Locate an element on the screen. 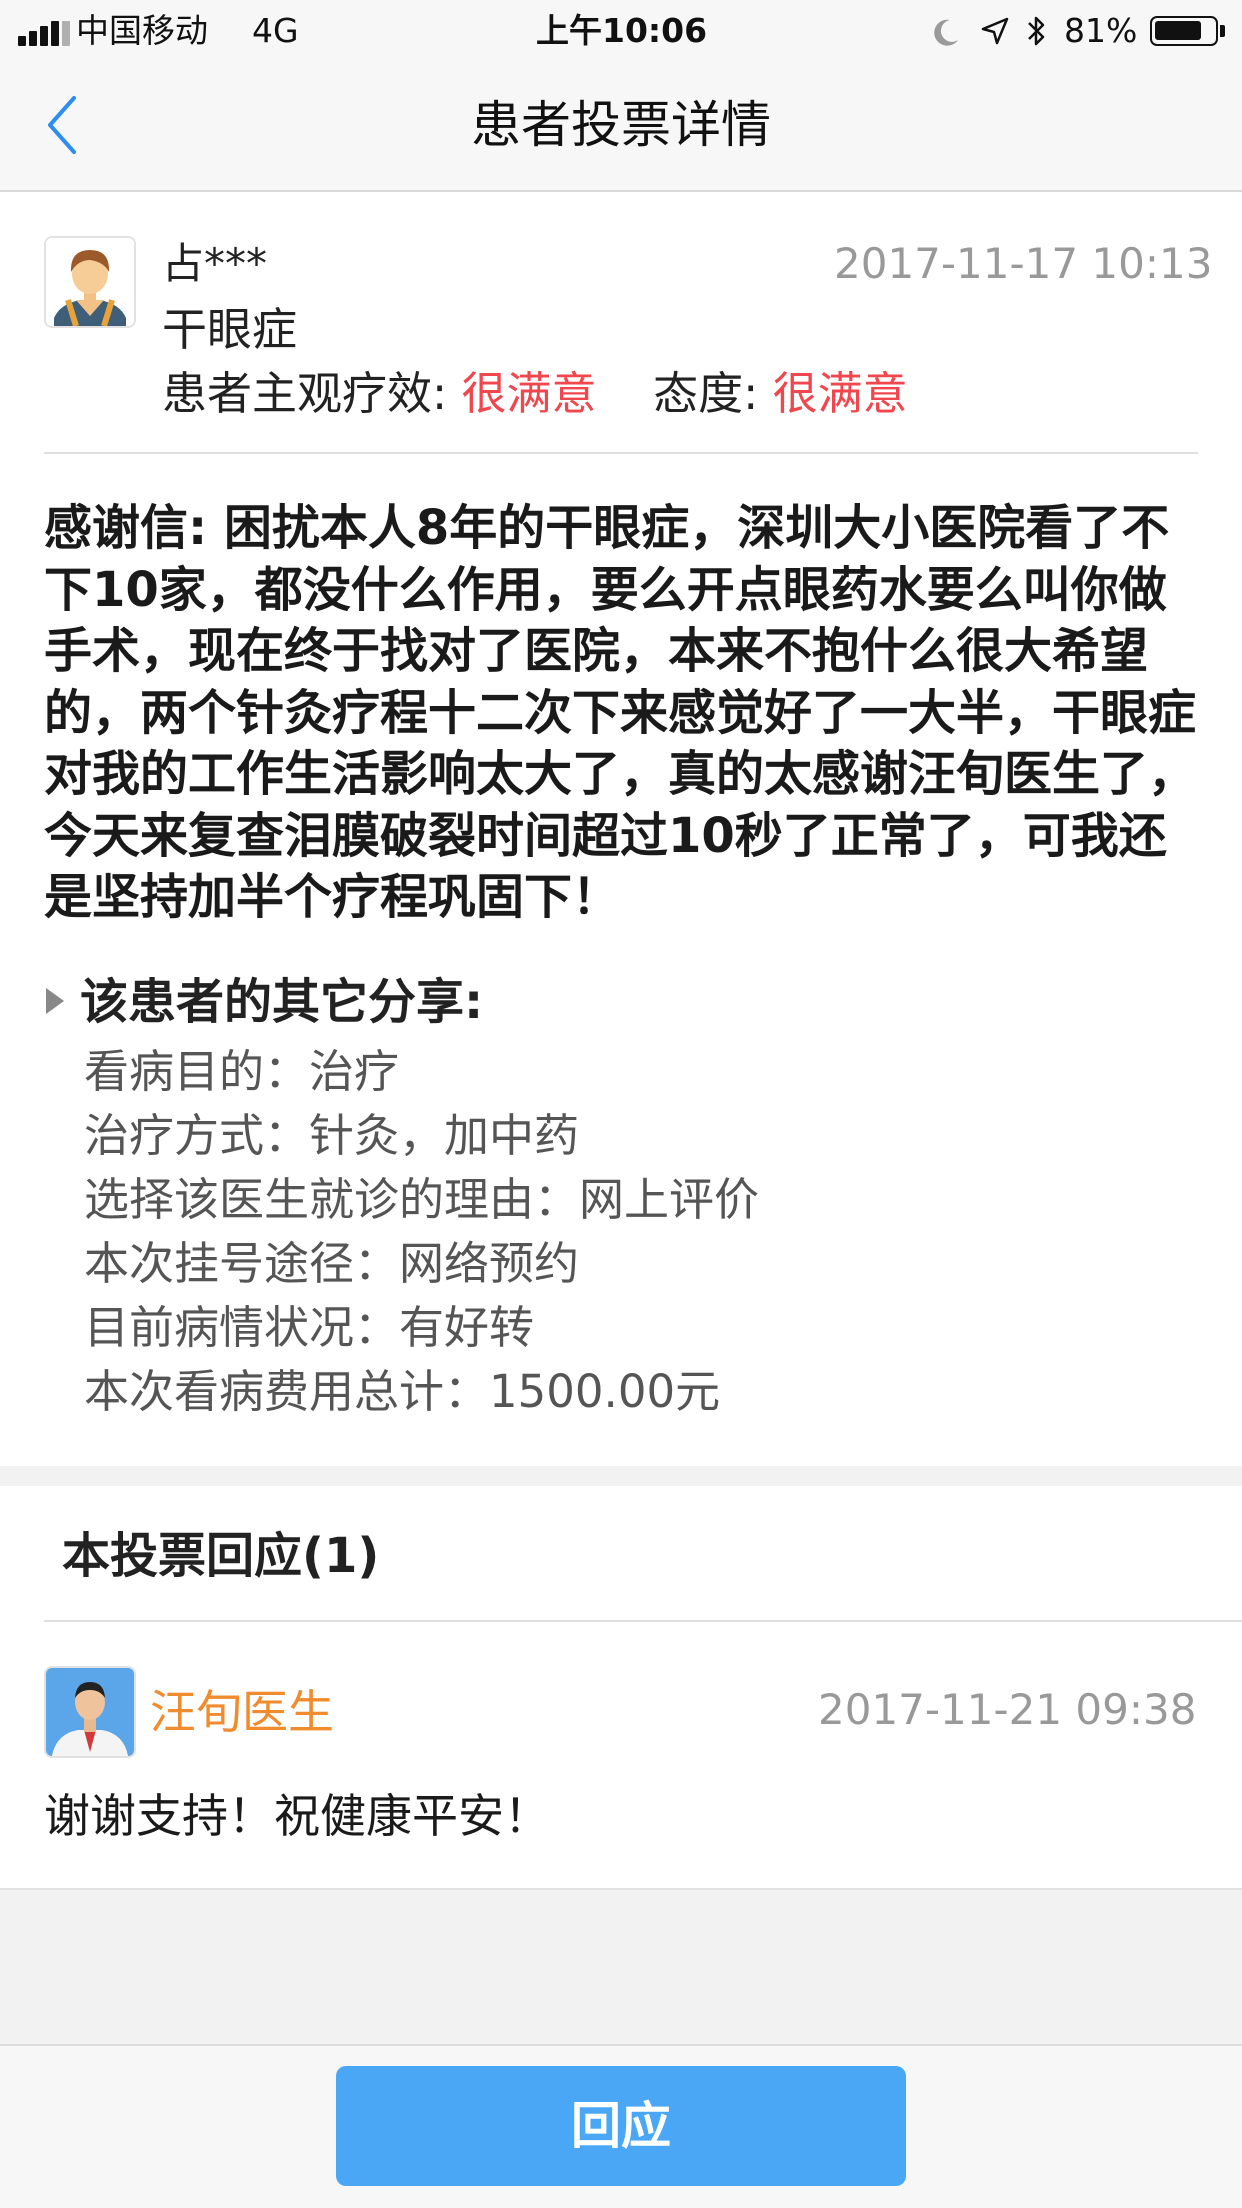 The width and height of the screenshot is (1242, 2208). share-item: 目前病情状况：有好转 is located at coordinates (309, 1327).